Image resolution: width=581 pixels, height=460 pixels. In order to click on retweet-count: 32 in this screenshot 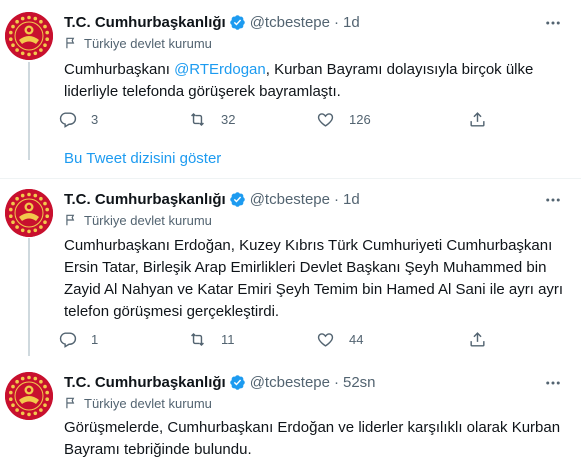, I will do `click(228, 119)`.